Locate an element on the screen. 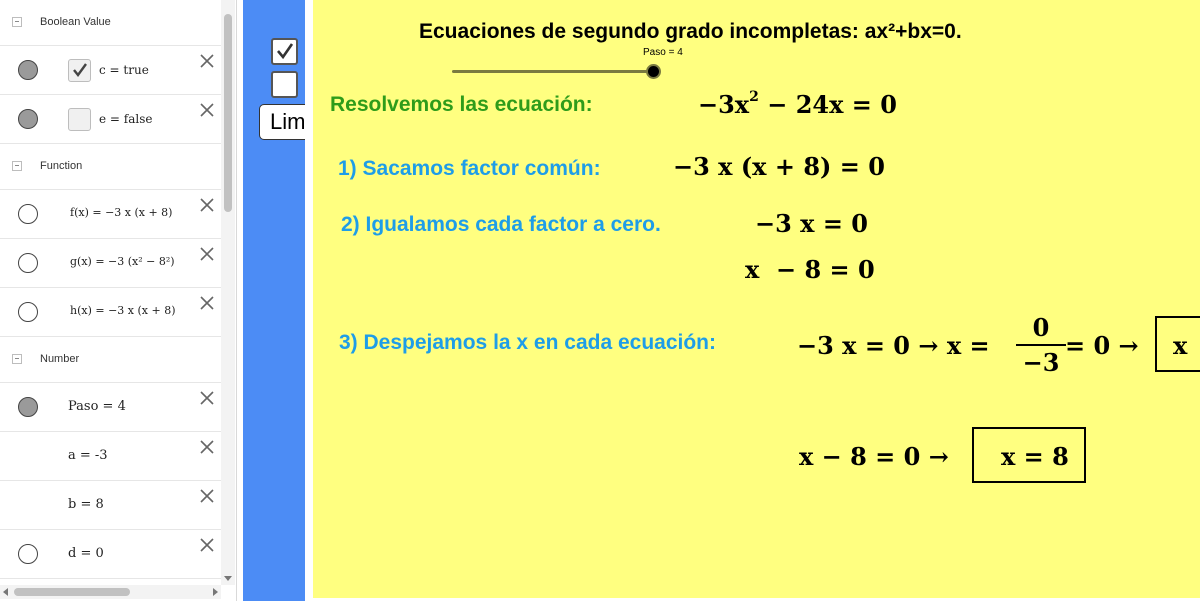 This screenshot has height=601, width=1200. slider-label: Paso = 4 is located at coordinates (663, 52).